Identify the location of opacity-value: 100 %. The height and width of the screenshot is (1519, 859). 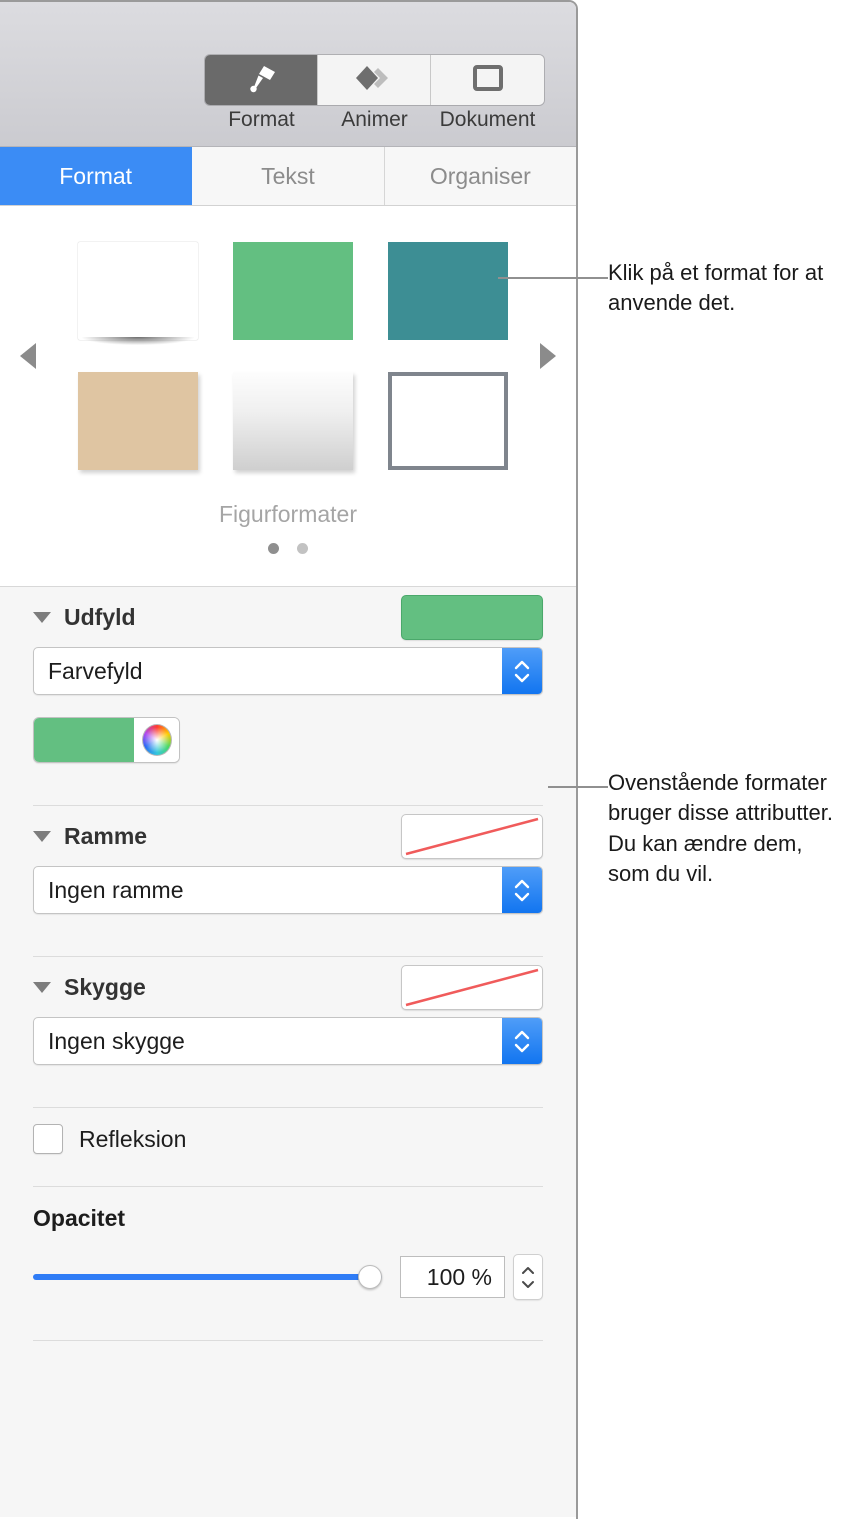
(459, 1276).